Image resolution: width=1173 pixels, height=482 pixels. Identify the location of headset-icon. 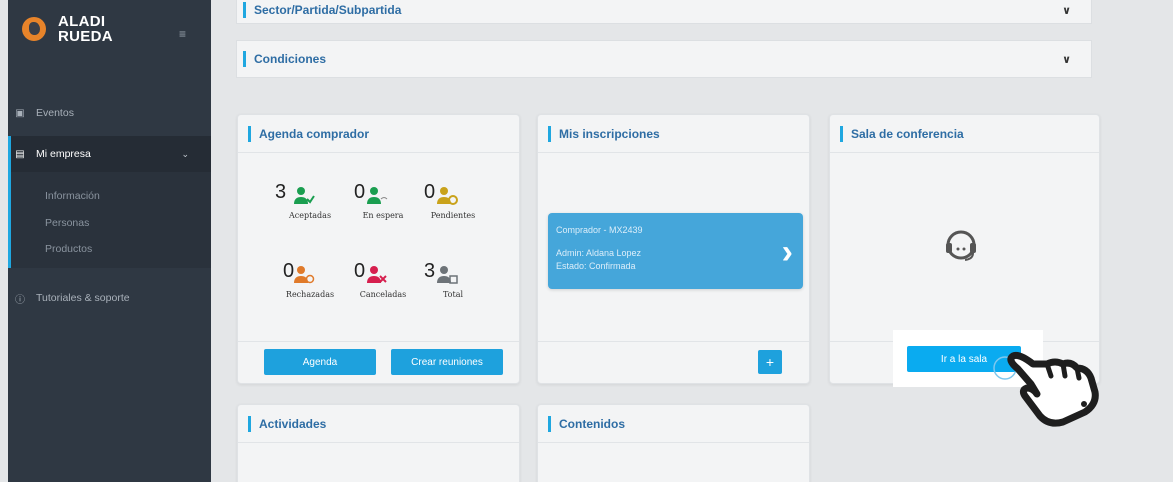
(961, 245).